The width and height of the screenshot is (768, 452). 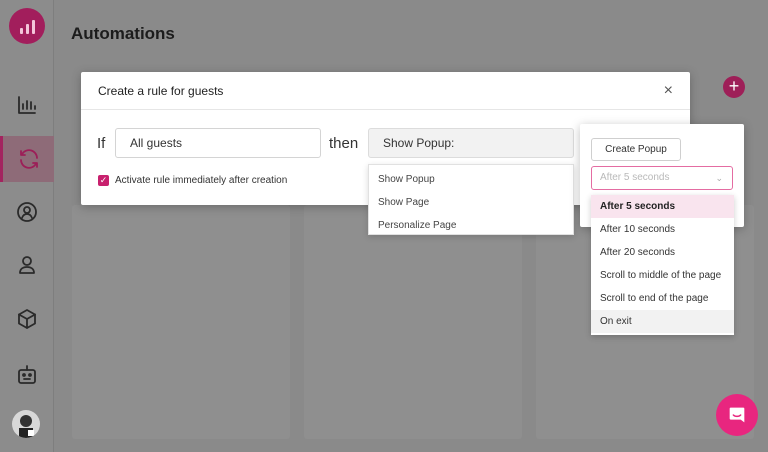 What do you see at coordinates (719, 178) in the screenshot?
I see `chevron-down-icon: ⌄` at bounding box center [719, 178].